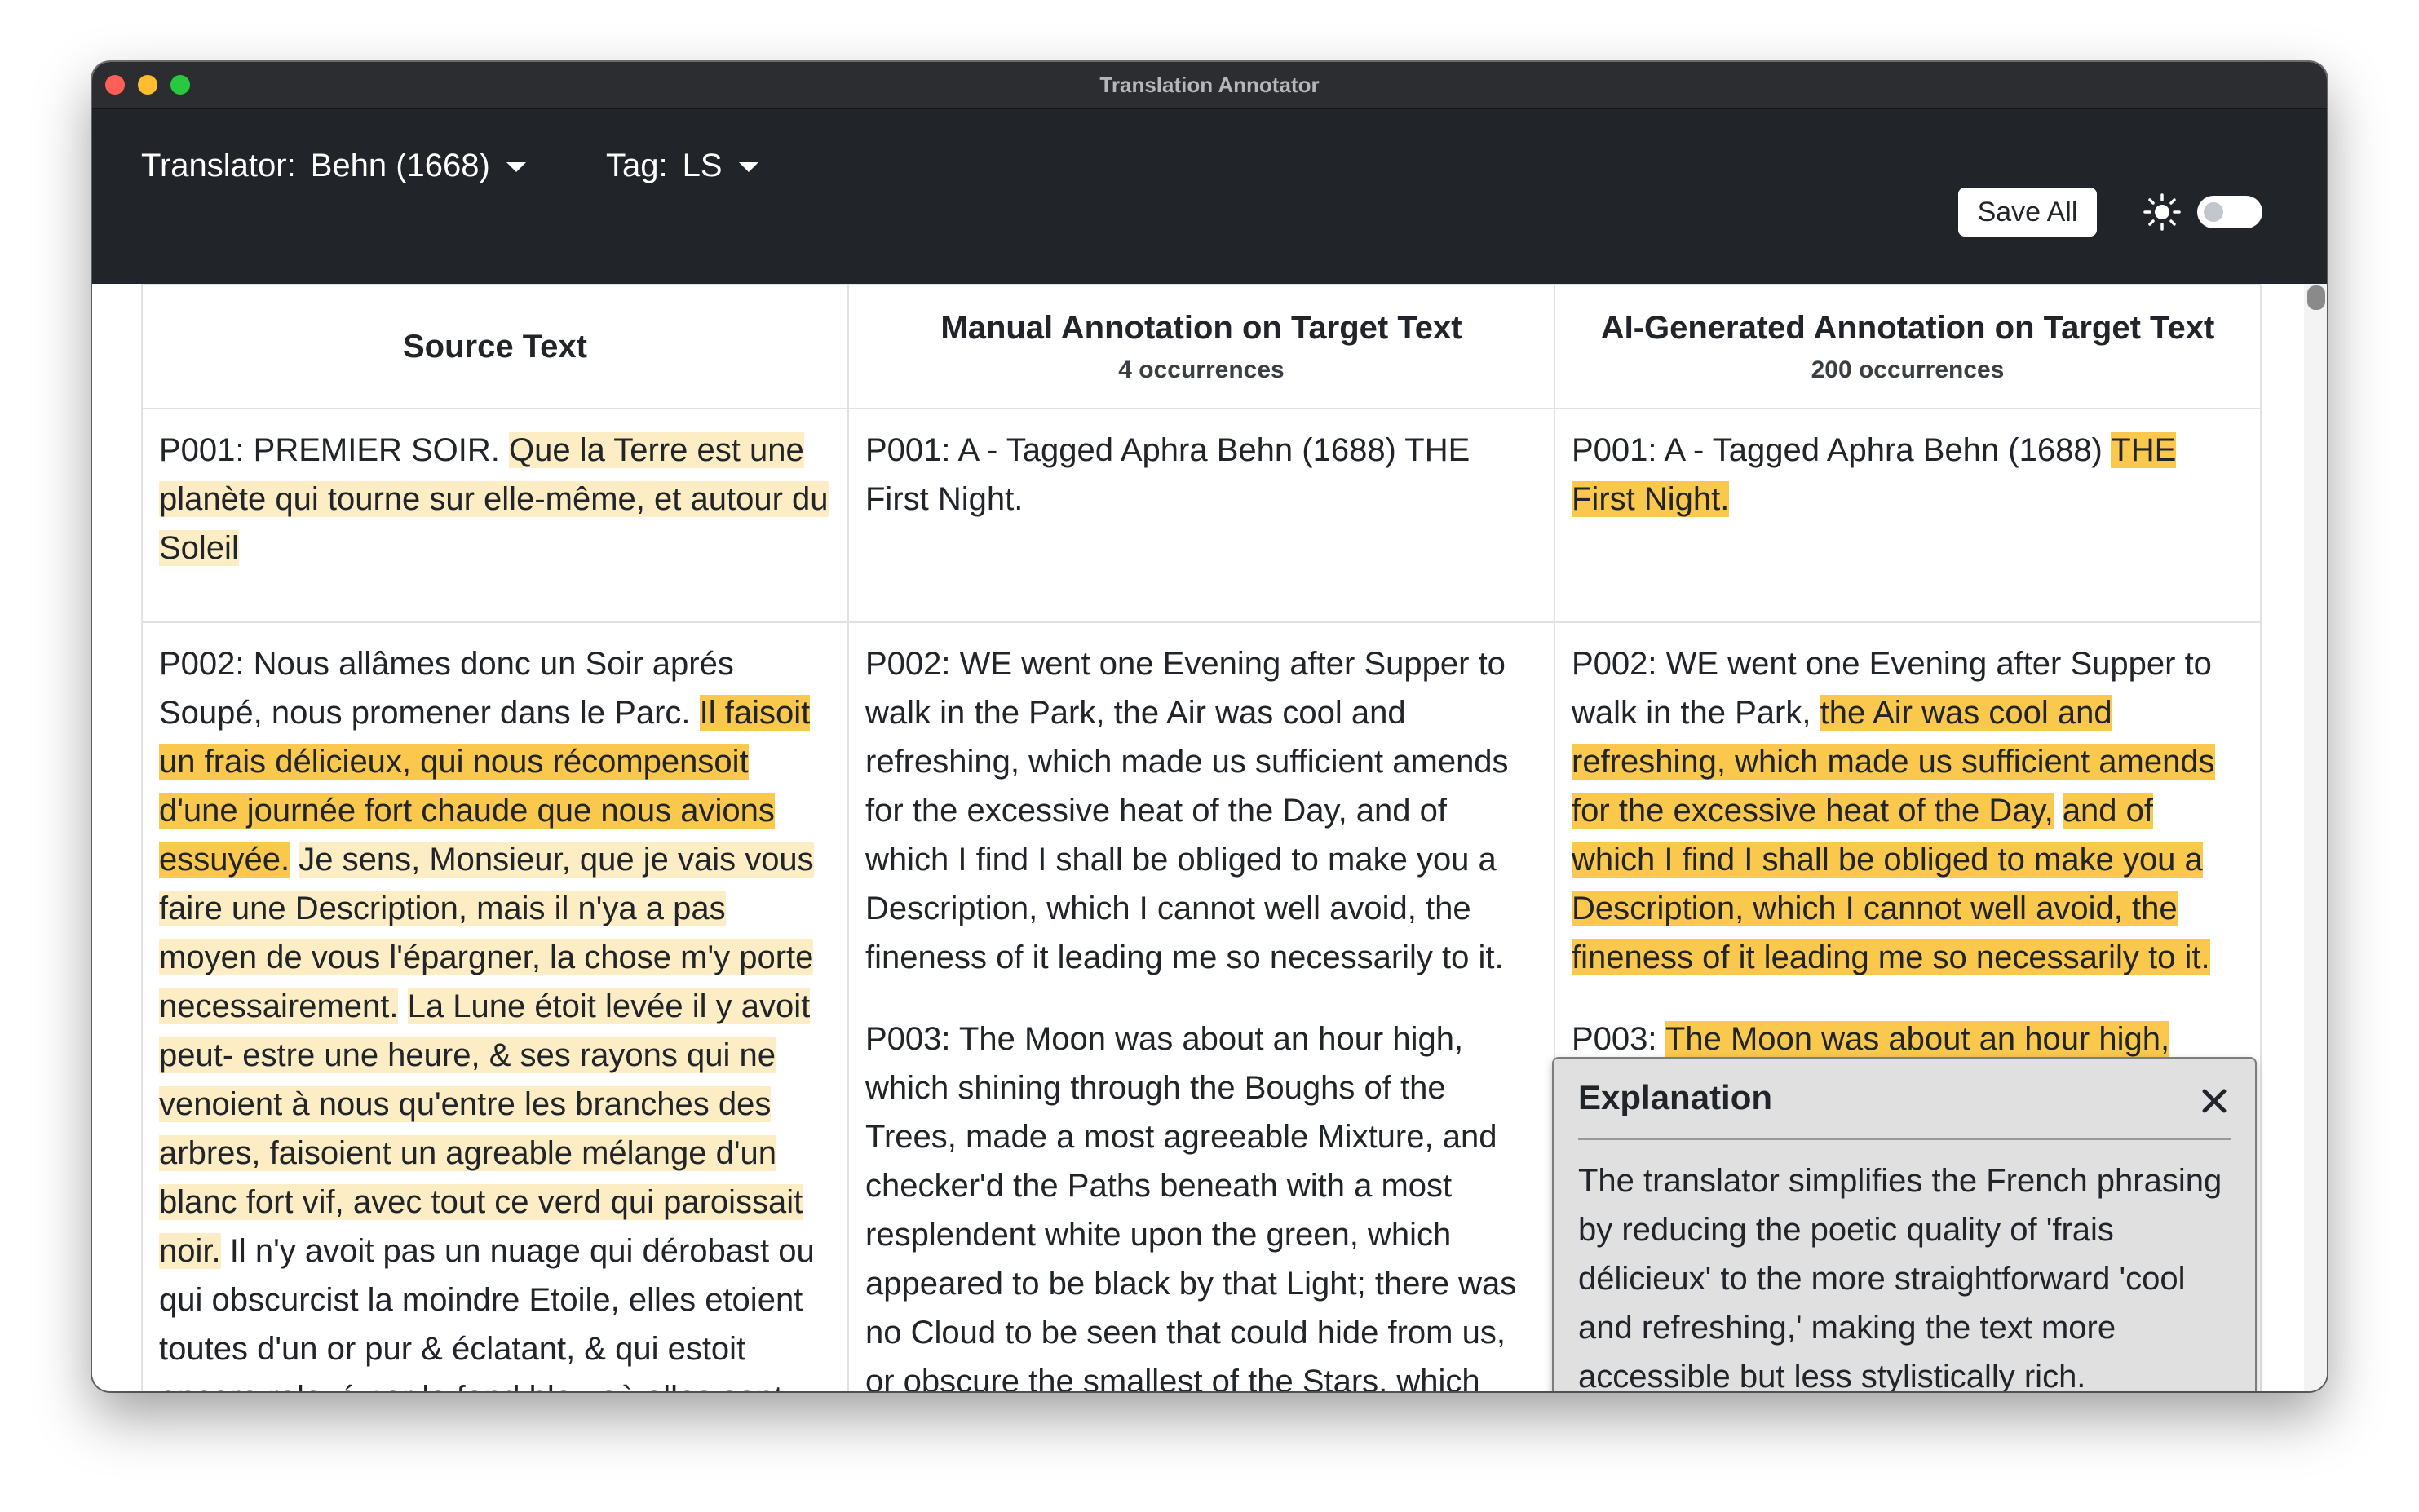 Image resolution: width=2419 pixels, height=1512 pixels. What do you see at coordinates (2229, 212) in the screenshot?
I see `dark-mode-toggle` at bounding box center [2229, 212].